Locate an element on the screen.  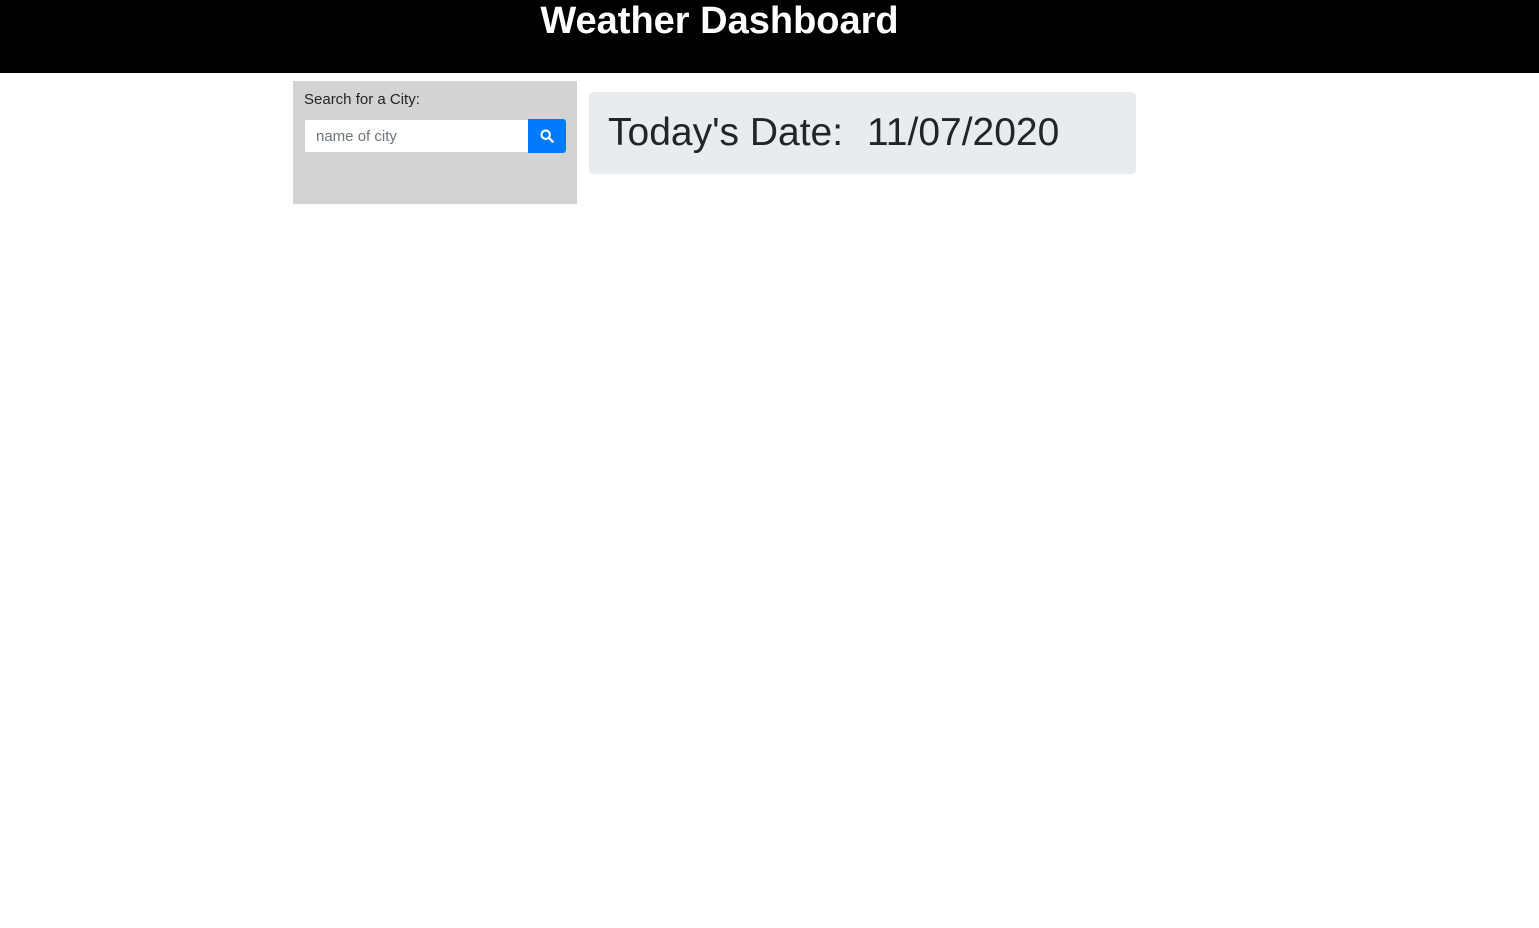
search-panel: Search for a City: is located at coordinates (435, 142).